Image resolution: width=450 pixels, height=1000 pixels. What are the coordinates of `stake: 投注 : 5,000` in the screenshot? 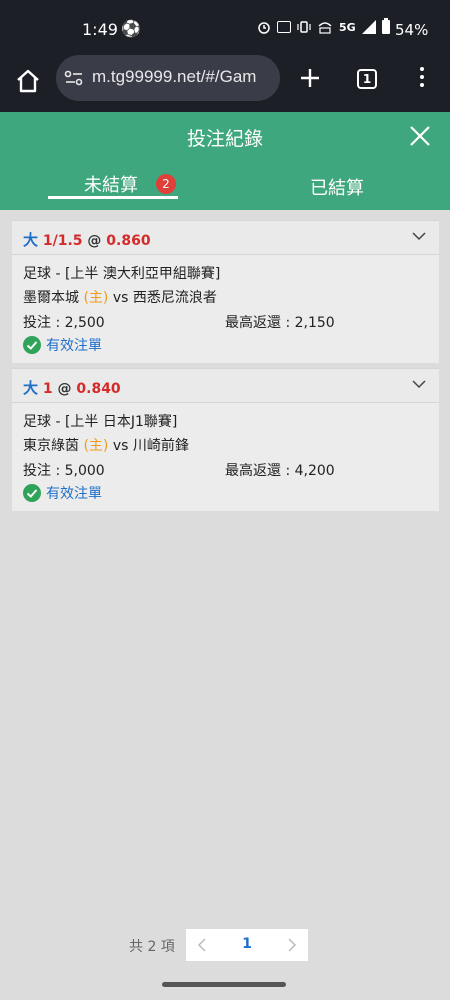 It's located at (64, 471).